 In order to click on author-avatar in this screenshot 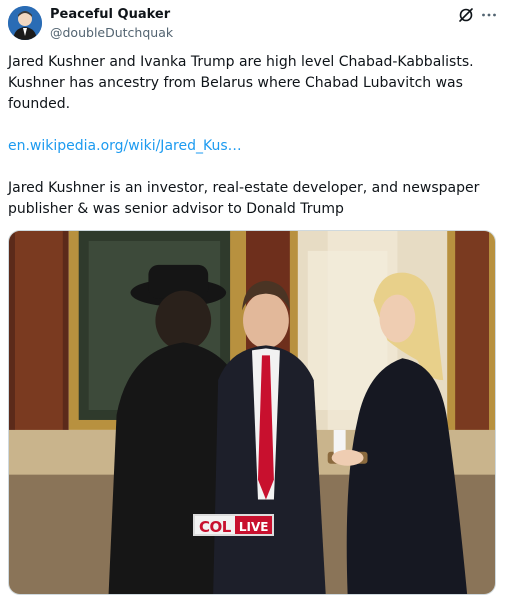, I will do `click(25, 23)`.